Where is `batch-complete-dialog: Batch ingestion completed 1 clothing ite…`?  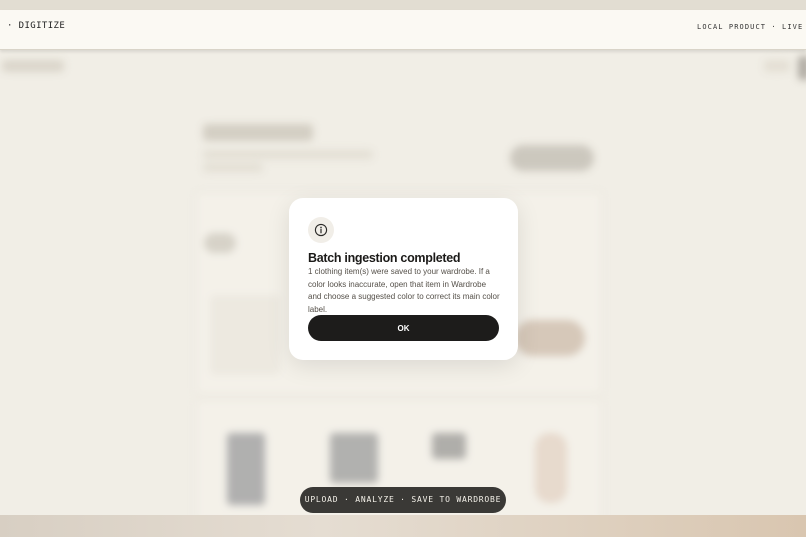
batch-complete-dialog: Batch ingestion completed 1 clothing ite… is located at coordinates (403, 279).